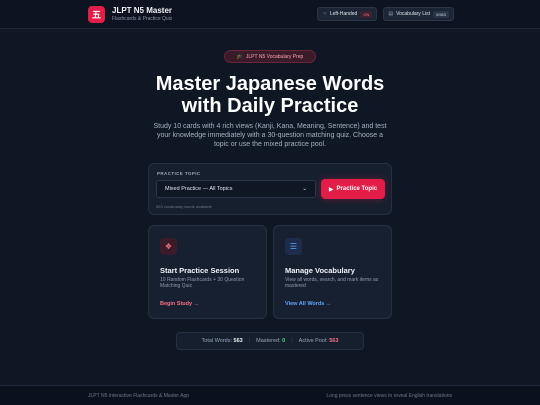 The width and height of the screenshot is (540, 405). I want to click on app-title: JLPT N5 Master, so click(142, 10).